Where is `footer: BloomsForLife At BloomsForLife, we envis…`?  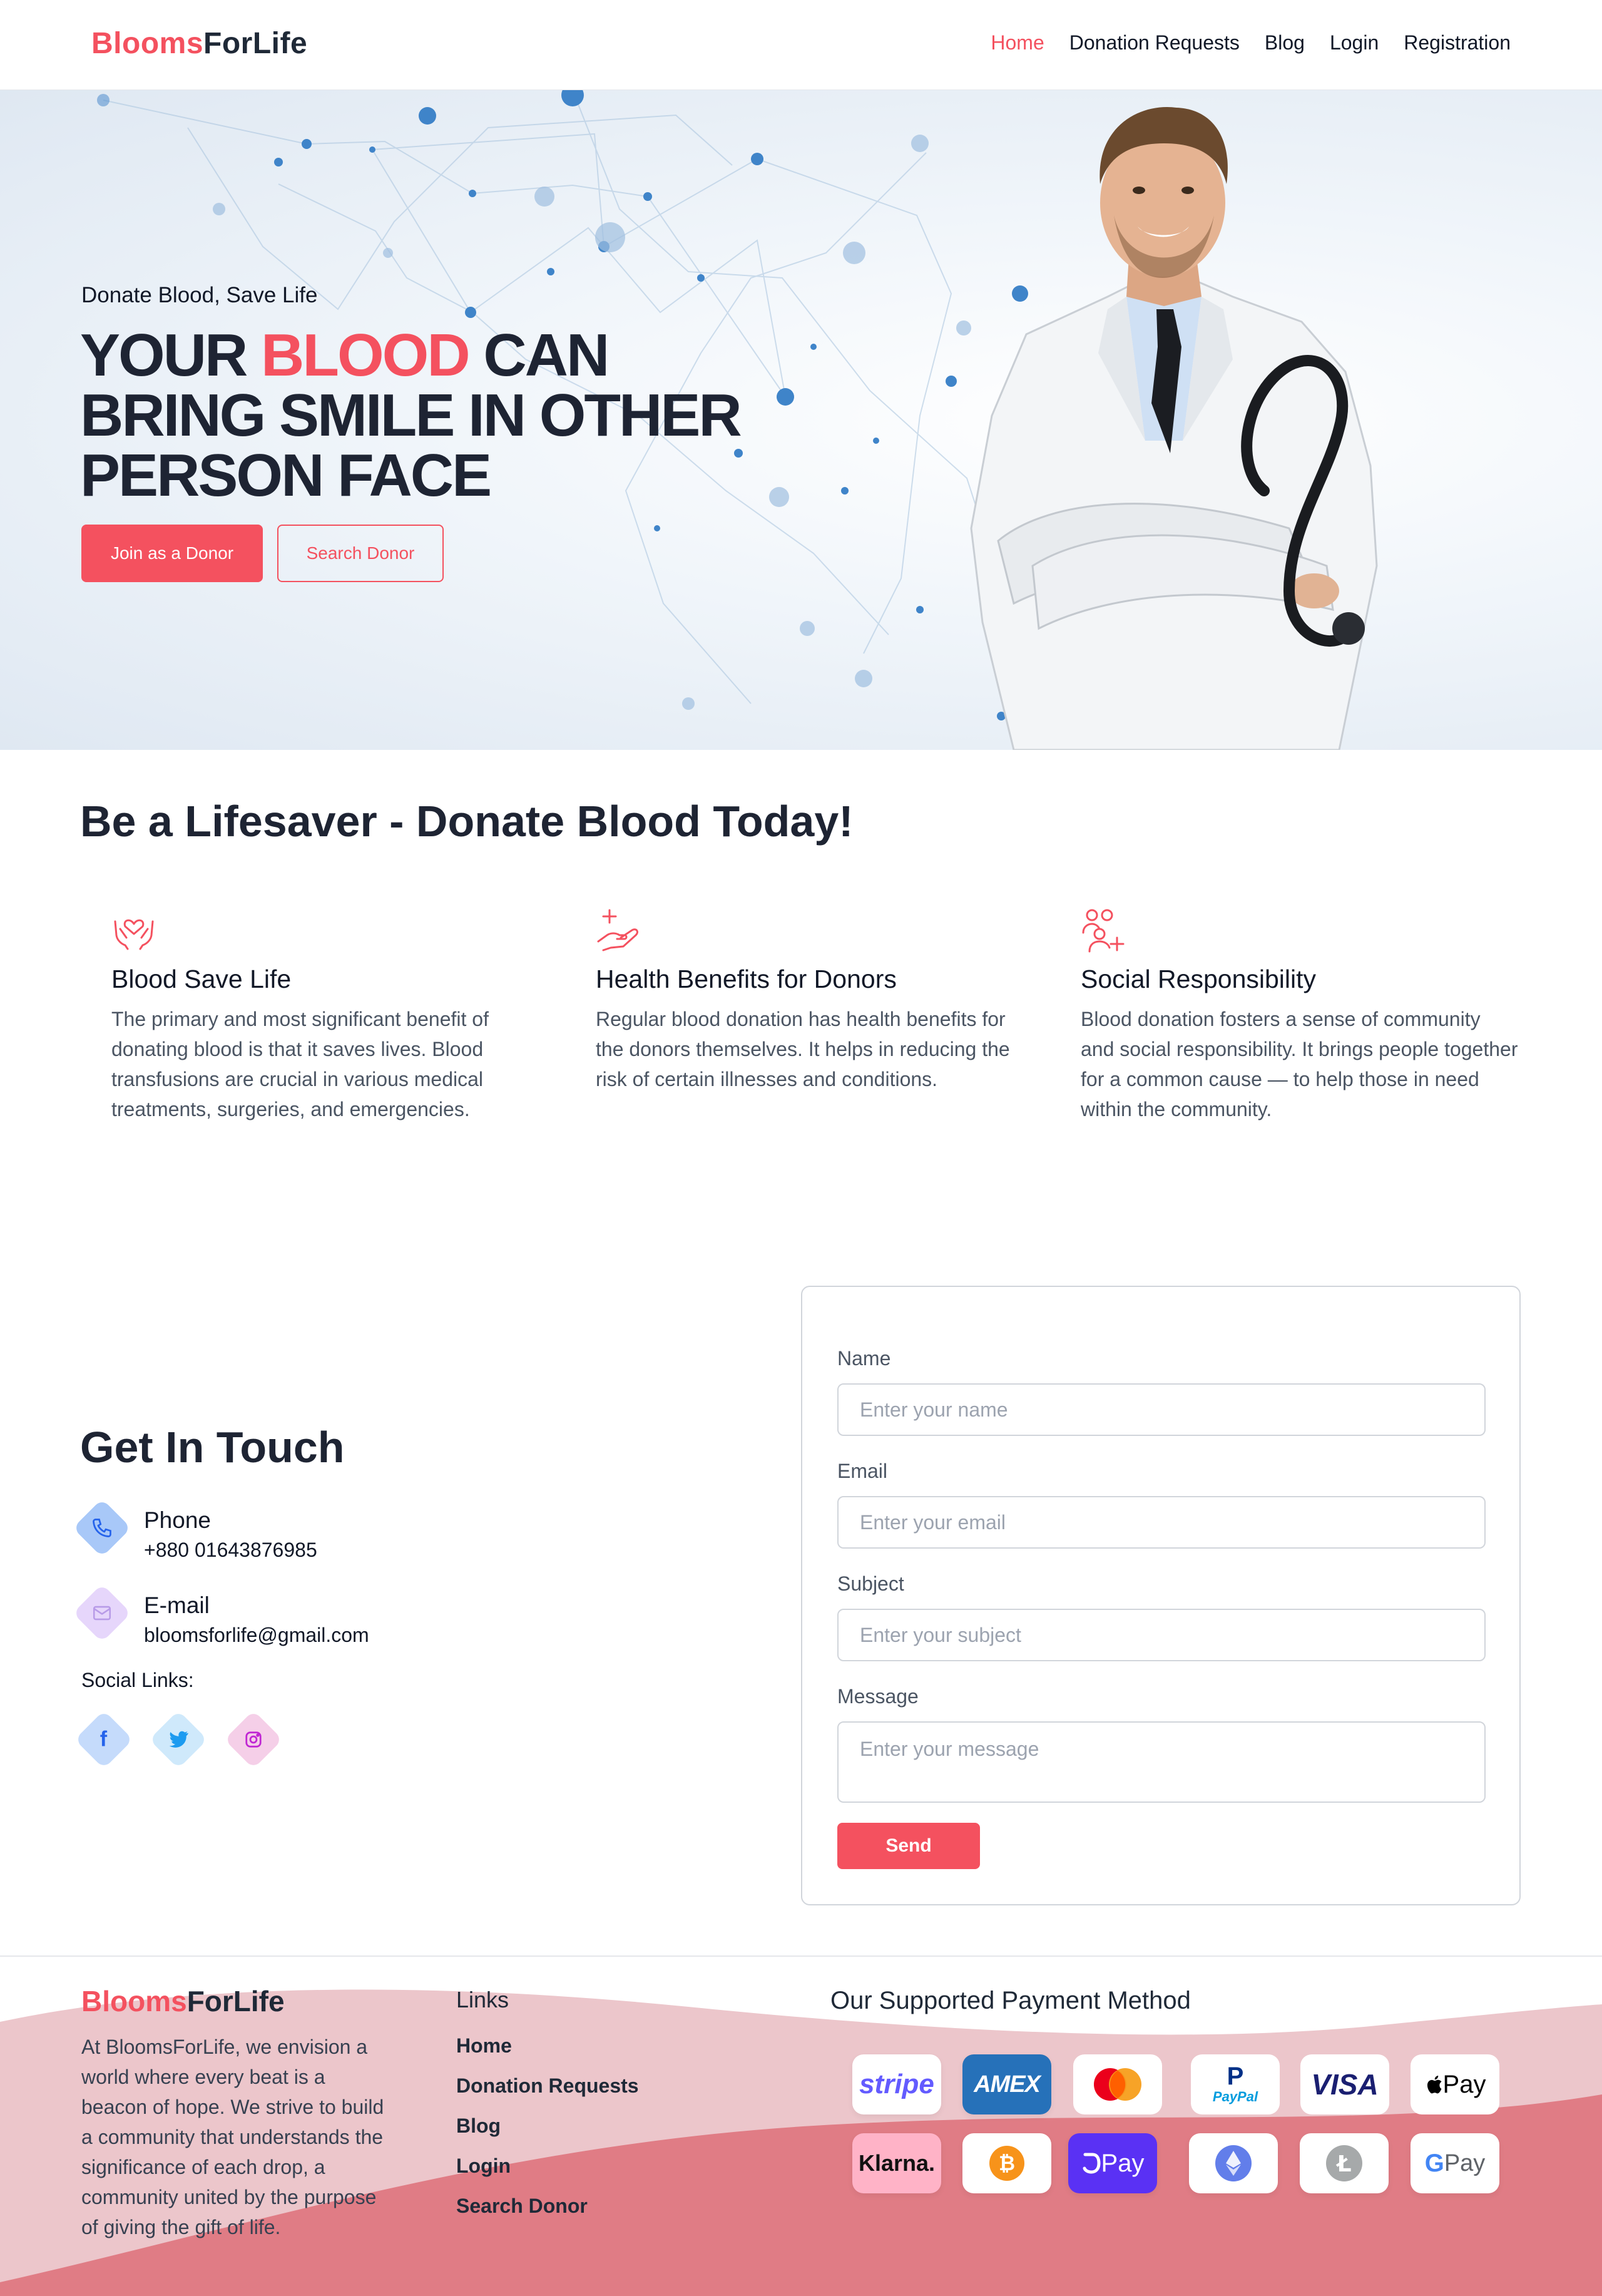 footer: BloomsForLife At BloomsForLife, we envis… is located at coordinates (801, 2125).